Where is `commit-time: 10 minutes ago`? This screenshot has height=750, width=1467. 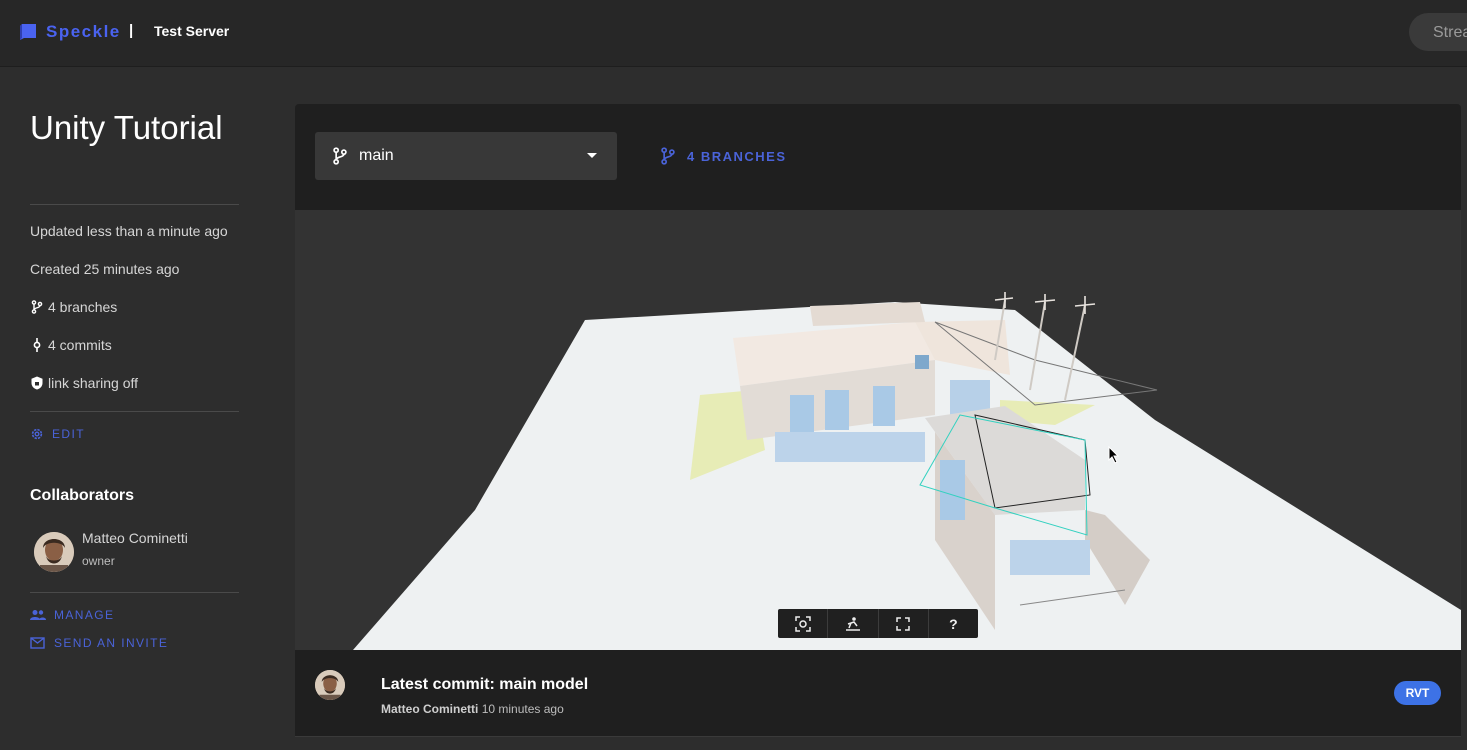 commit-time: 10 minutes ago is located at coordinates (522, 709).